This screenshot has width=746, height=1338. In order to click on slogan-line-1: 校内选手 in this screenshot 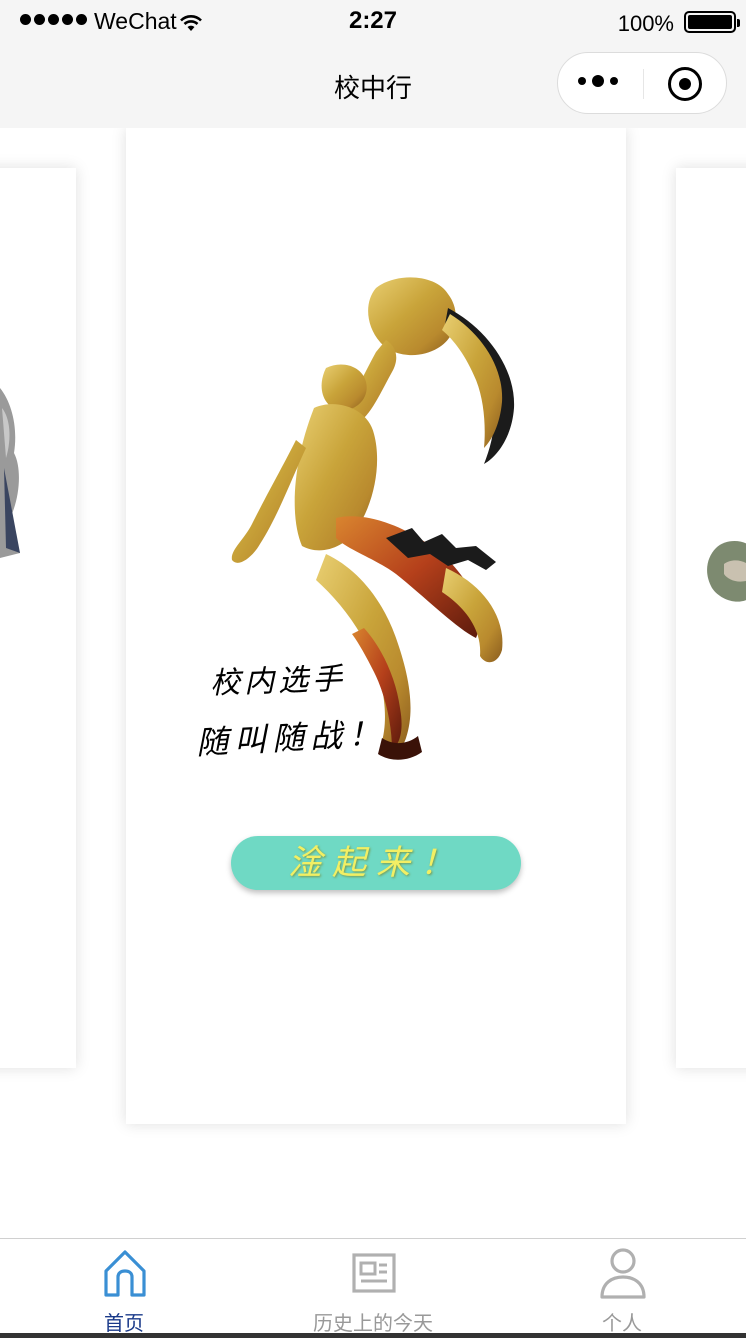, I will do `click(278, 681)`.